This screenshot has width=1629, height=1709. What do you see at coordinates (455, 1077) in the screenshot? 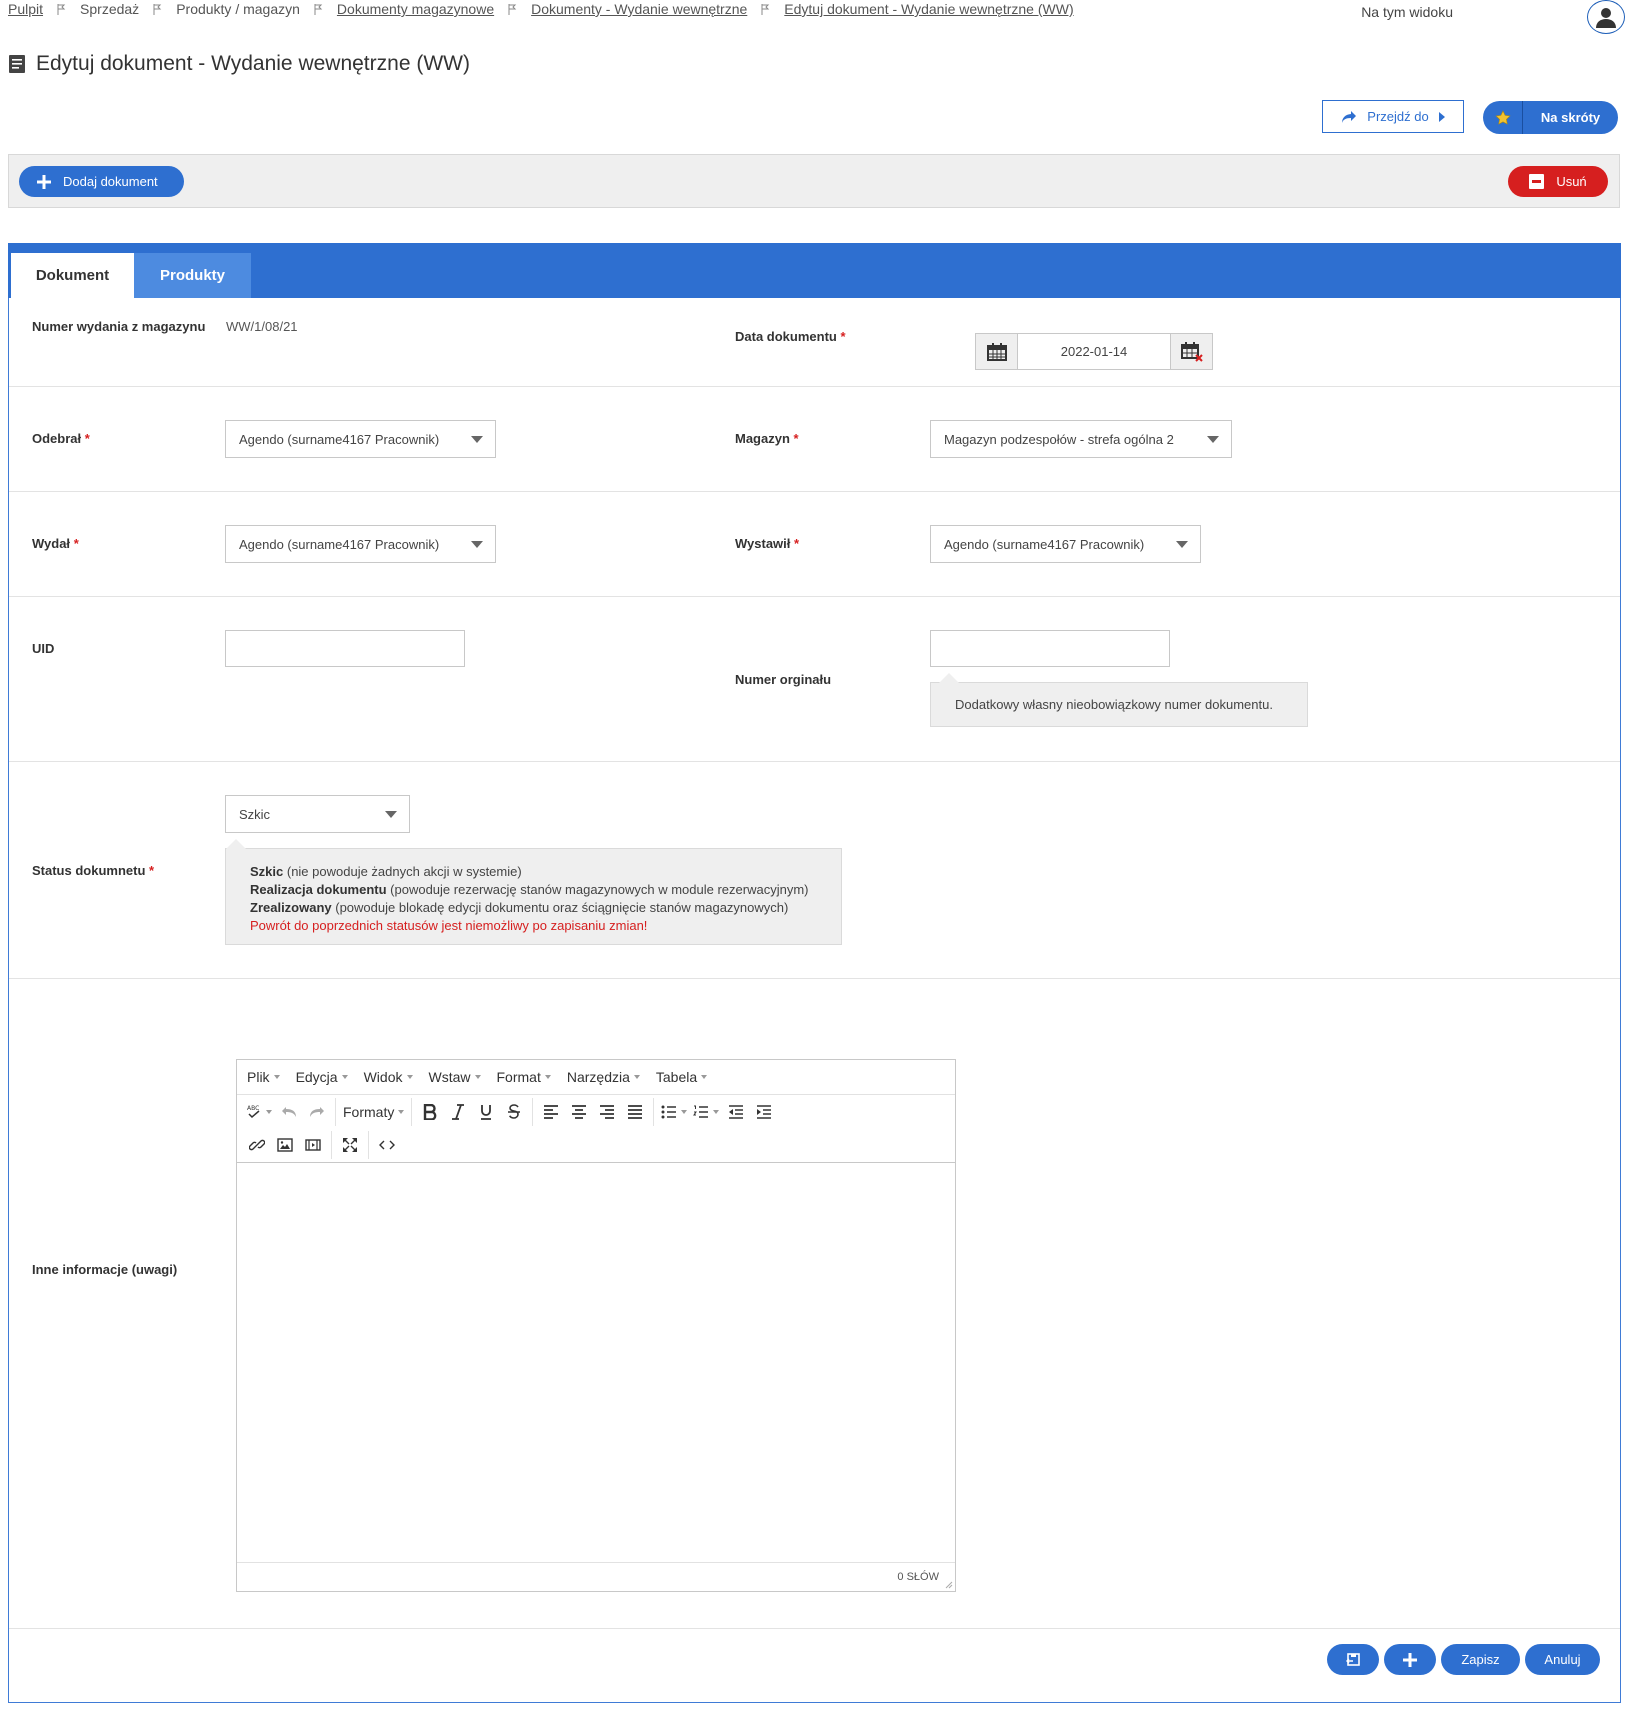
I see `menu-insert: Wstaw` at bounding box center [455, 1077].